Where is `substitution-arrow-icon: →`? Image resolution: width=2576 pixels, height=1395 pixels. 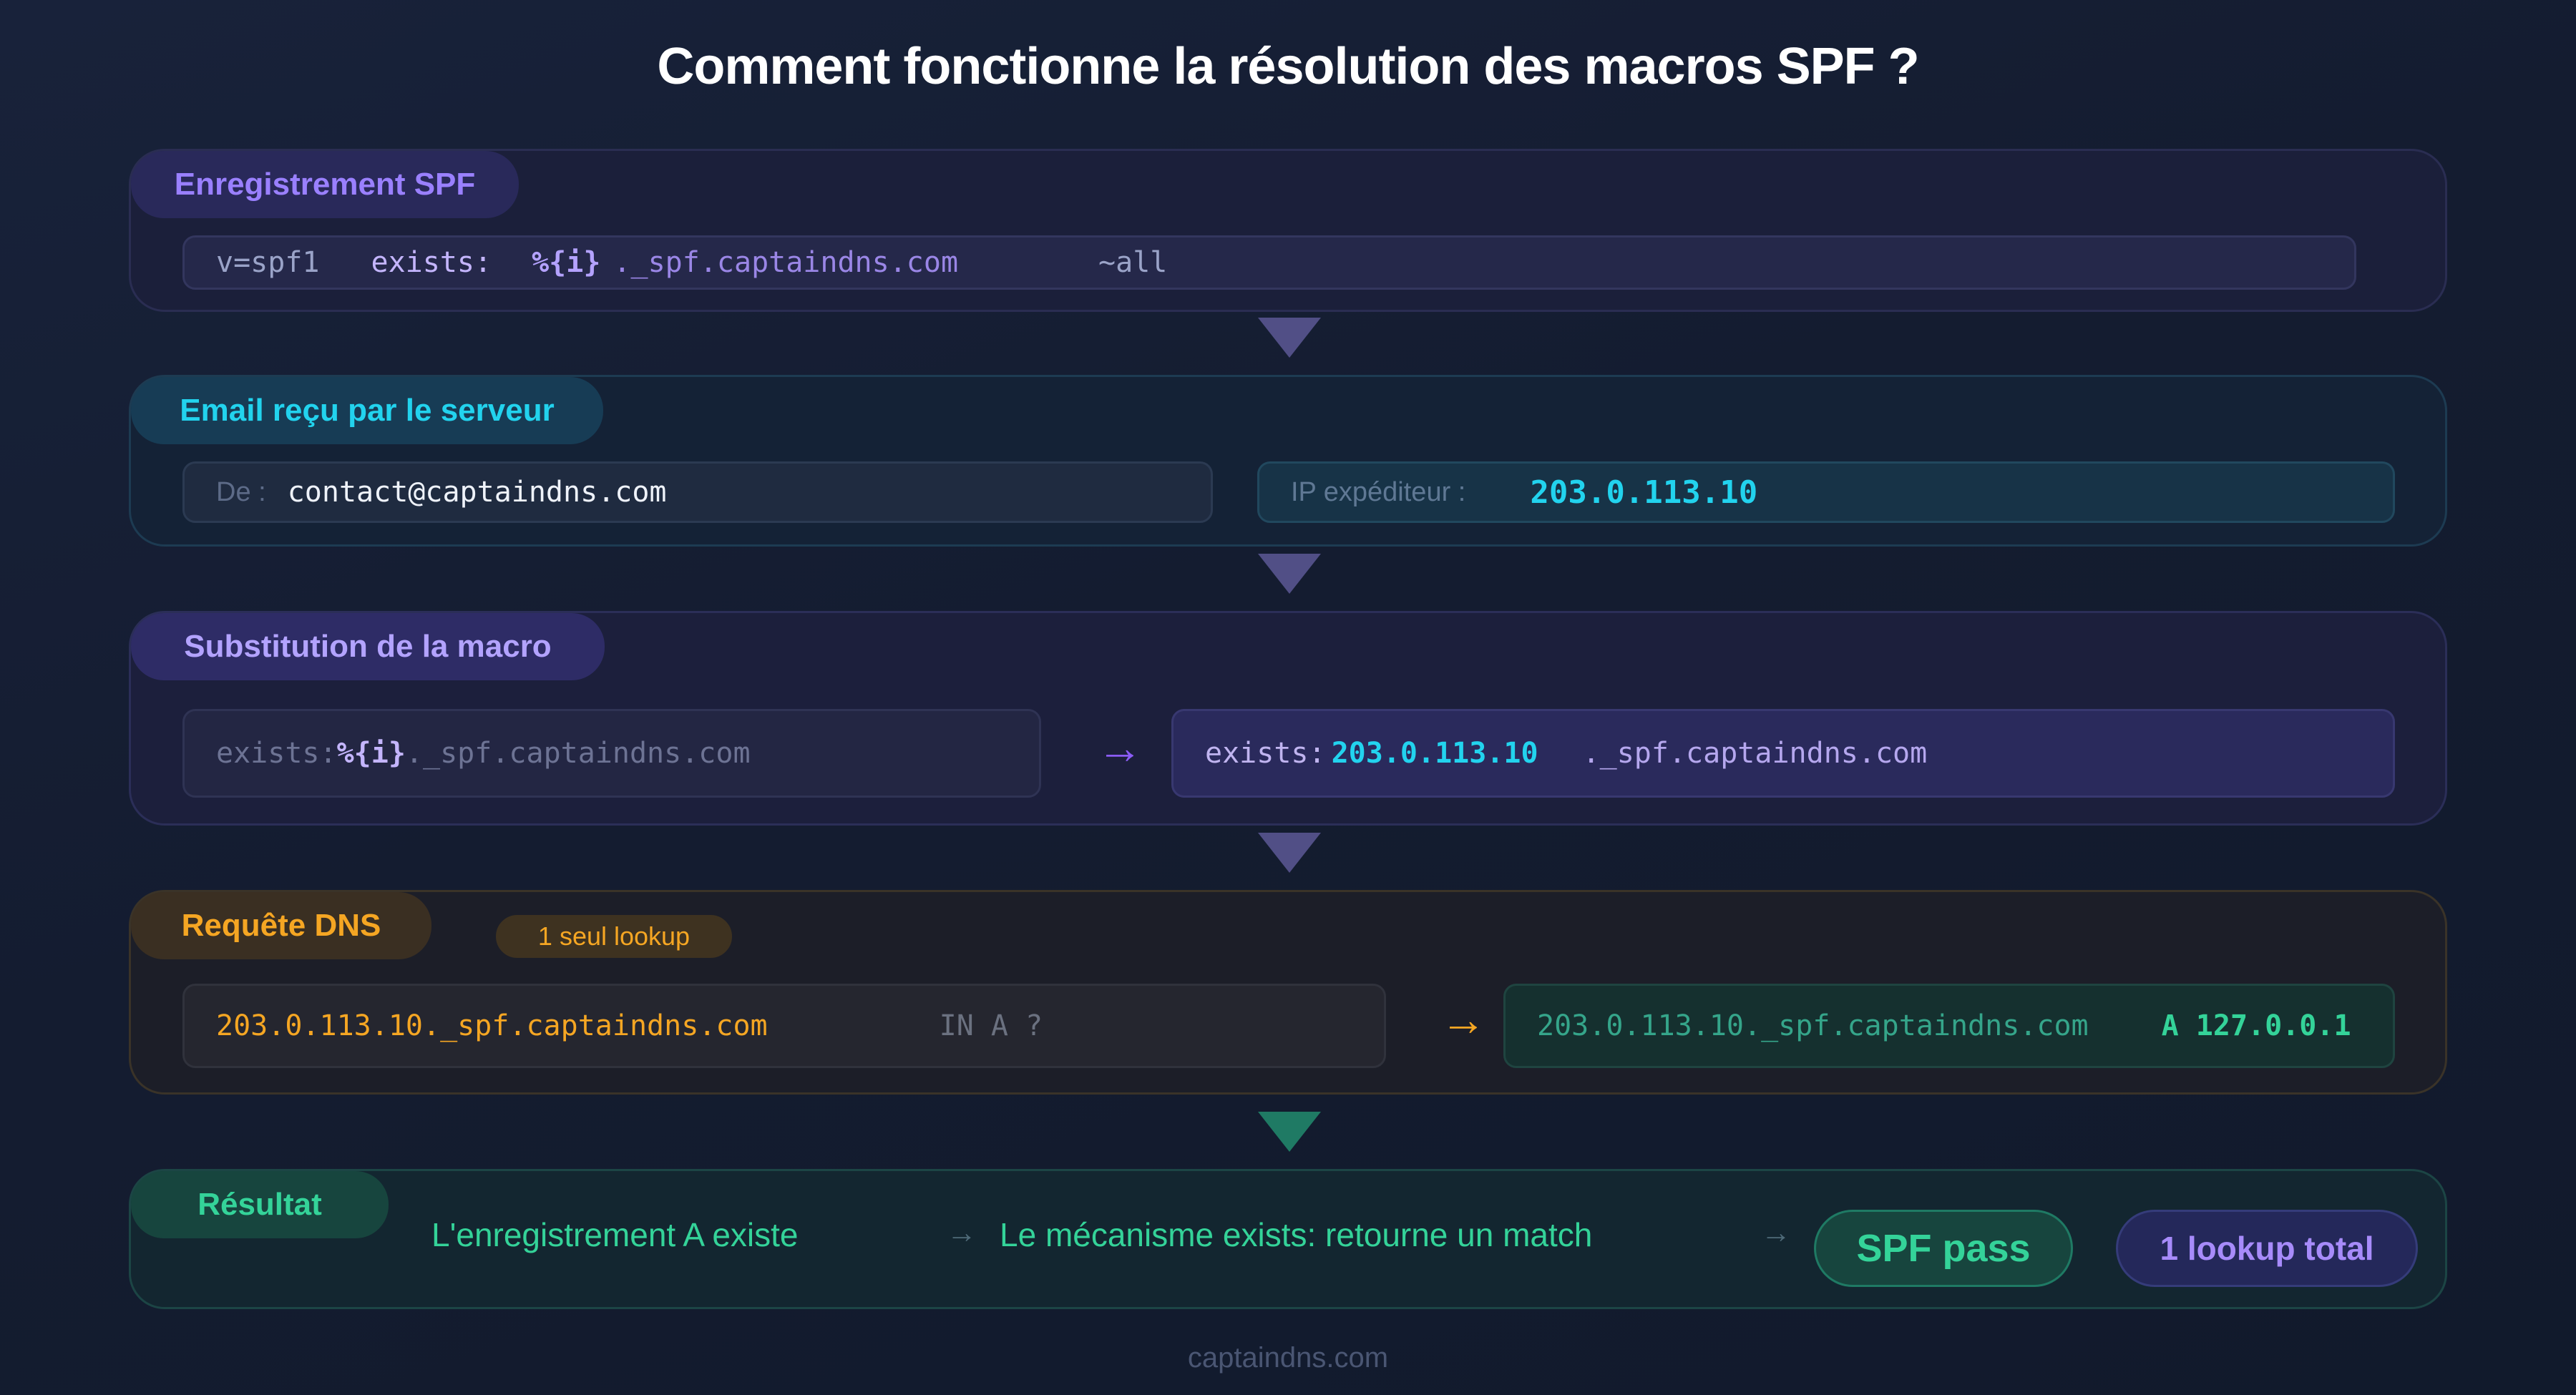 substitution-arrow-icon: → is located at coordinates (1120, 748).